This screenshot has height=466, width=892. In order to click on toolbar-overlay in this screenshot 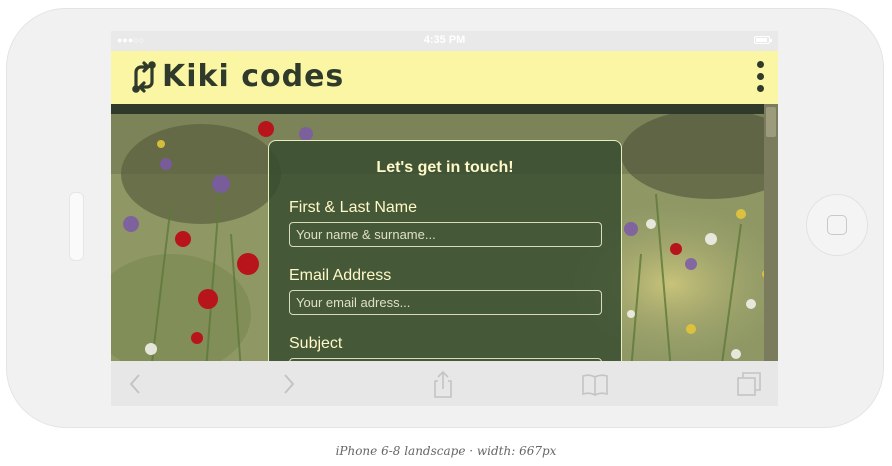, I will do `click(444, 383)`.